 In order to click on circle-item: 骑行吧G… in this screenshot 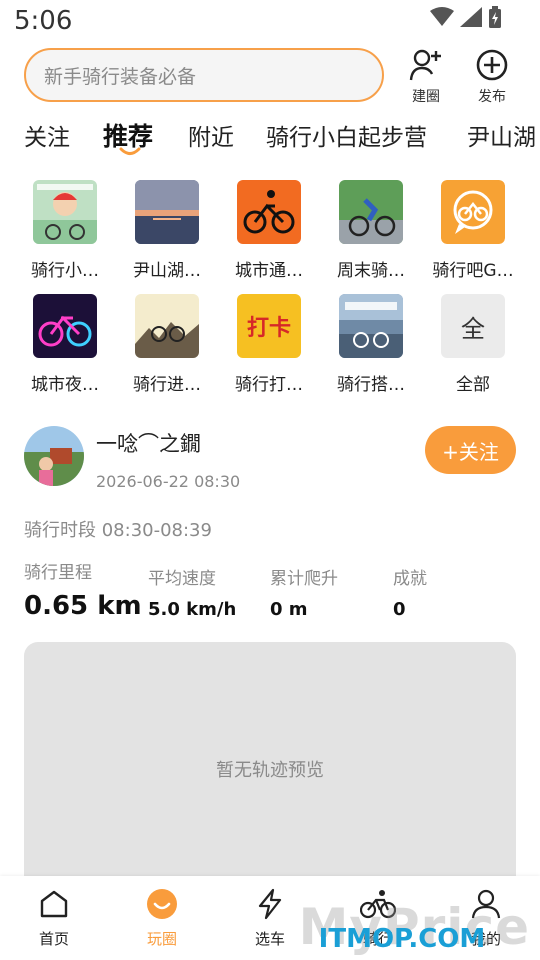, I will do `click(473, 230)`.